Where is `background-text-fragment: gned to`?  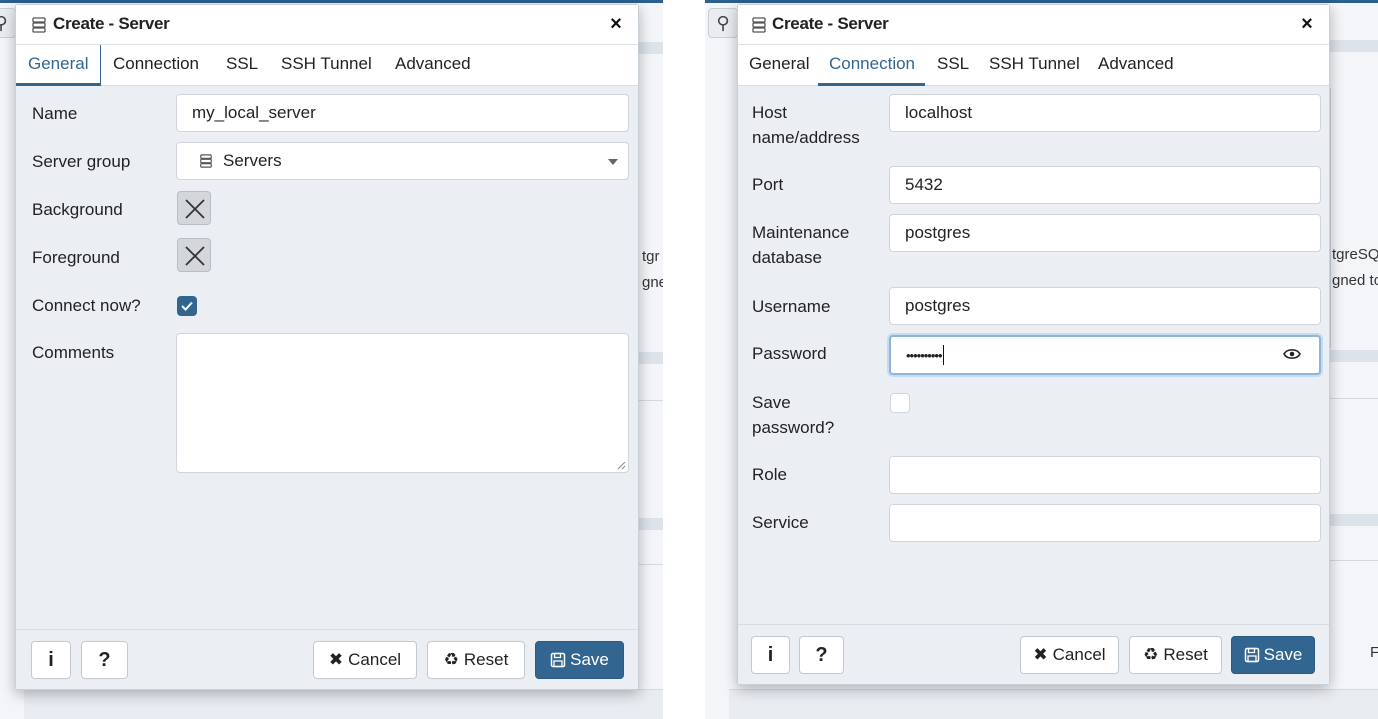
background-text-fragment: gned to is located at coordinates (1355, 280).